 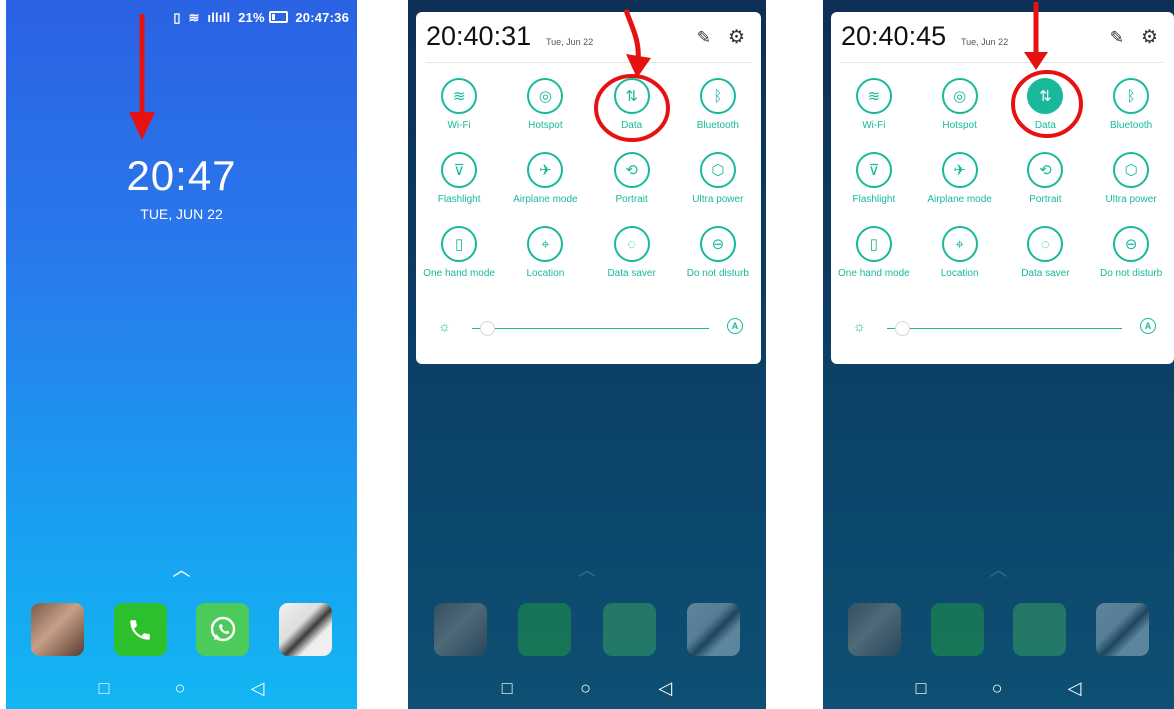 What do you see at coordinates (1045, 170) in the screenshot?
I see `rotate-icon: ⟲` at bounding box center [1045, 170].